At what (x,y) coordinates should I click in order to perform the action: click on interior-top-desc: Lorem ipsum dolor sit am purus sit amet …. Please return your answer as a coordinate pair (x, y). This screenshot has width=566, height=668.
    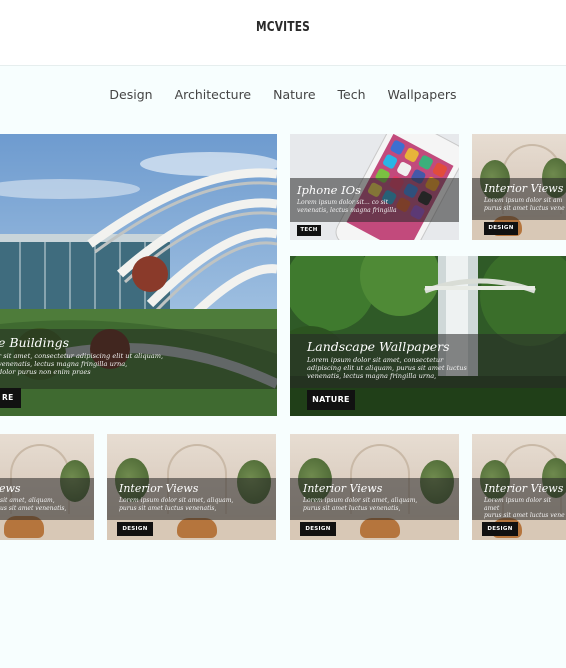
    Looking at the image, I should click on (524, 204).